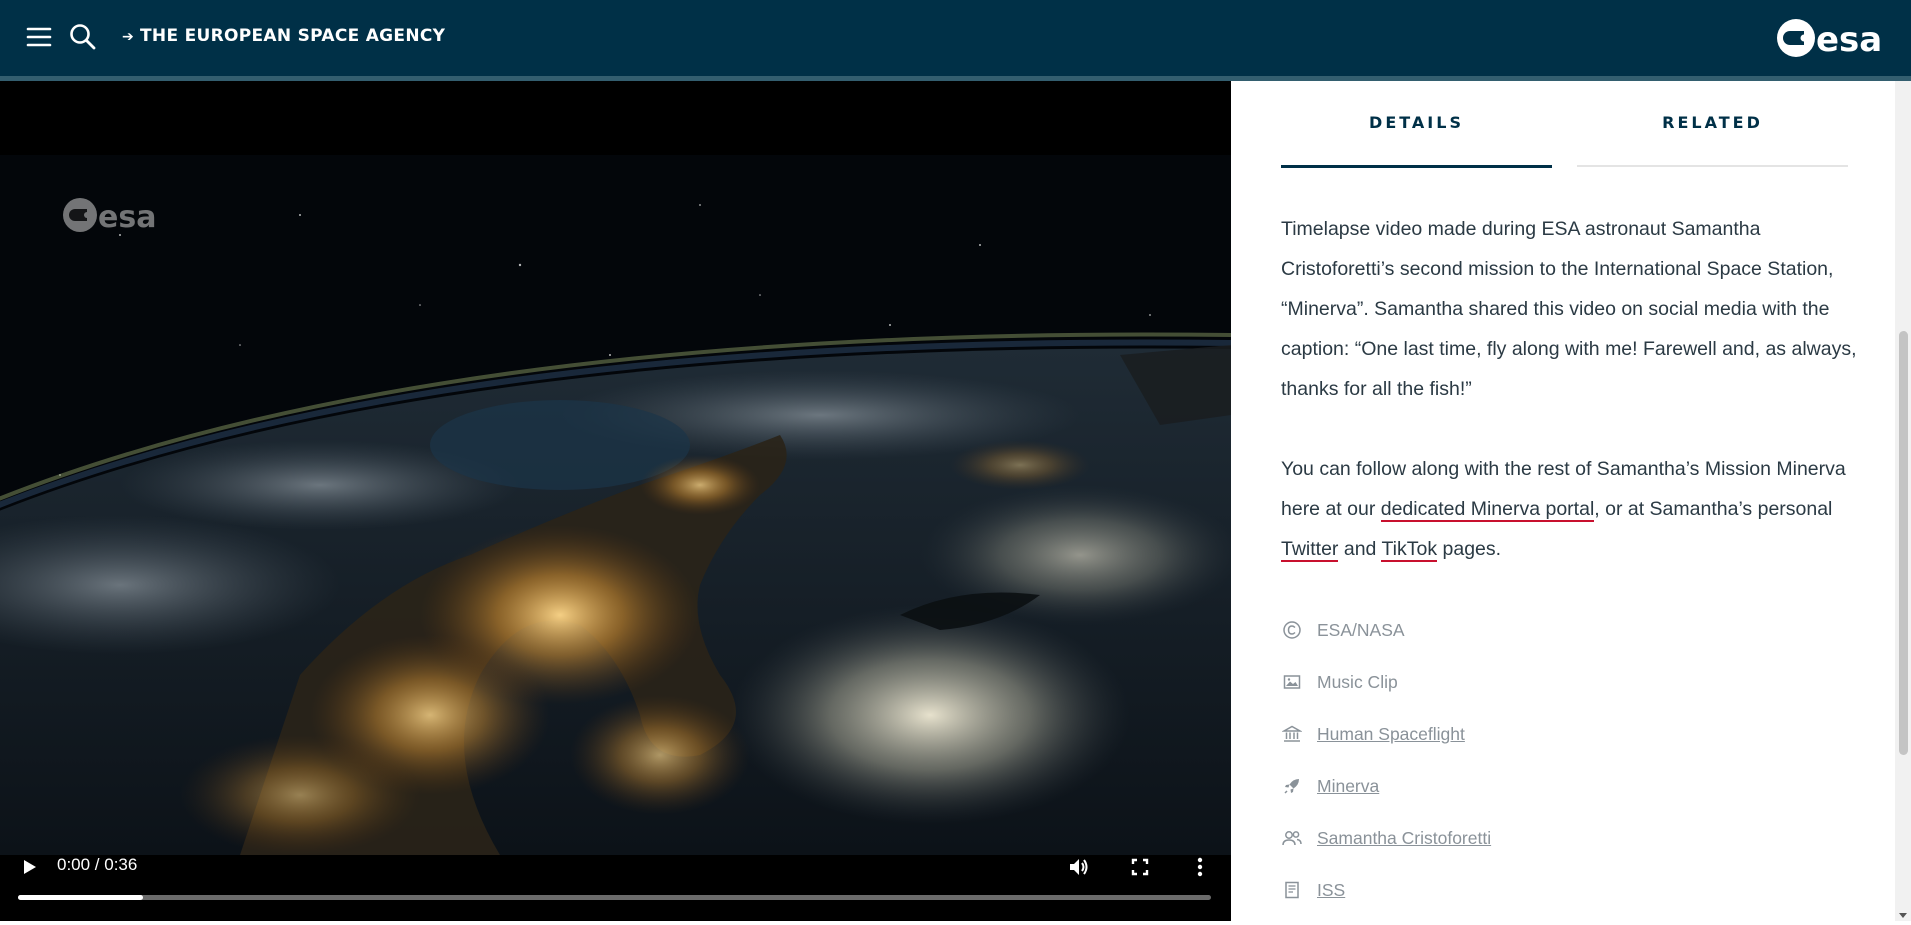  I want to click on iss-link: ISS, so click(1331, 890).